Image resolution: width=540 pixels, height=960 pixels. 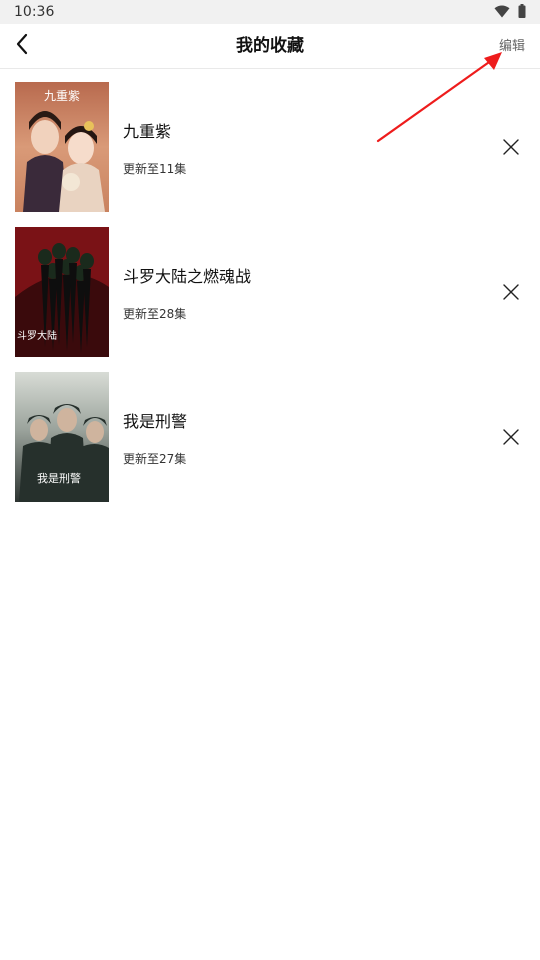 I want to click on poster-title-text: 九重紫, so click(x=62, y=96).